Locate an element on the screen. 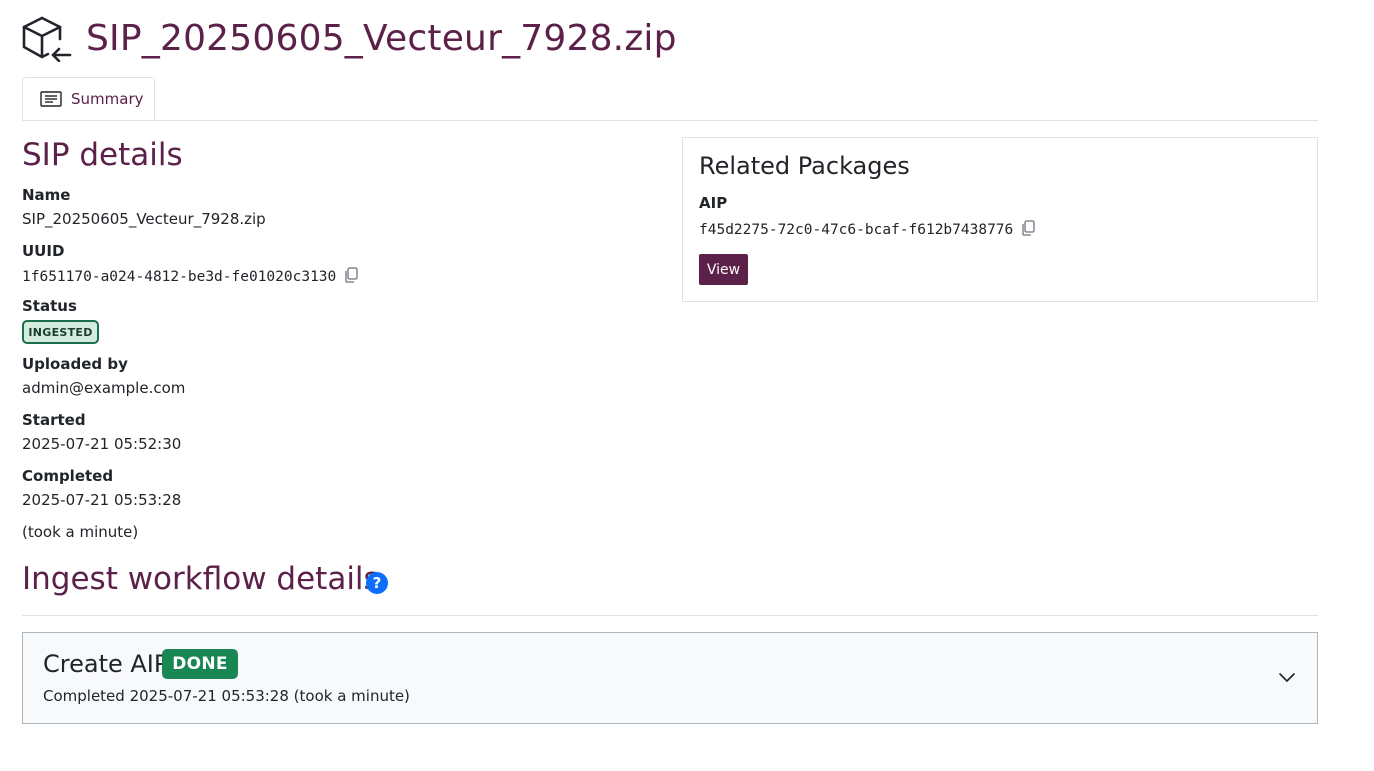 The height and width of the screenshot is (771, 1374). workflow-heading: Ingest workflow details is located at coordinates (201, 579).